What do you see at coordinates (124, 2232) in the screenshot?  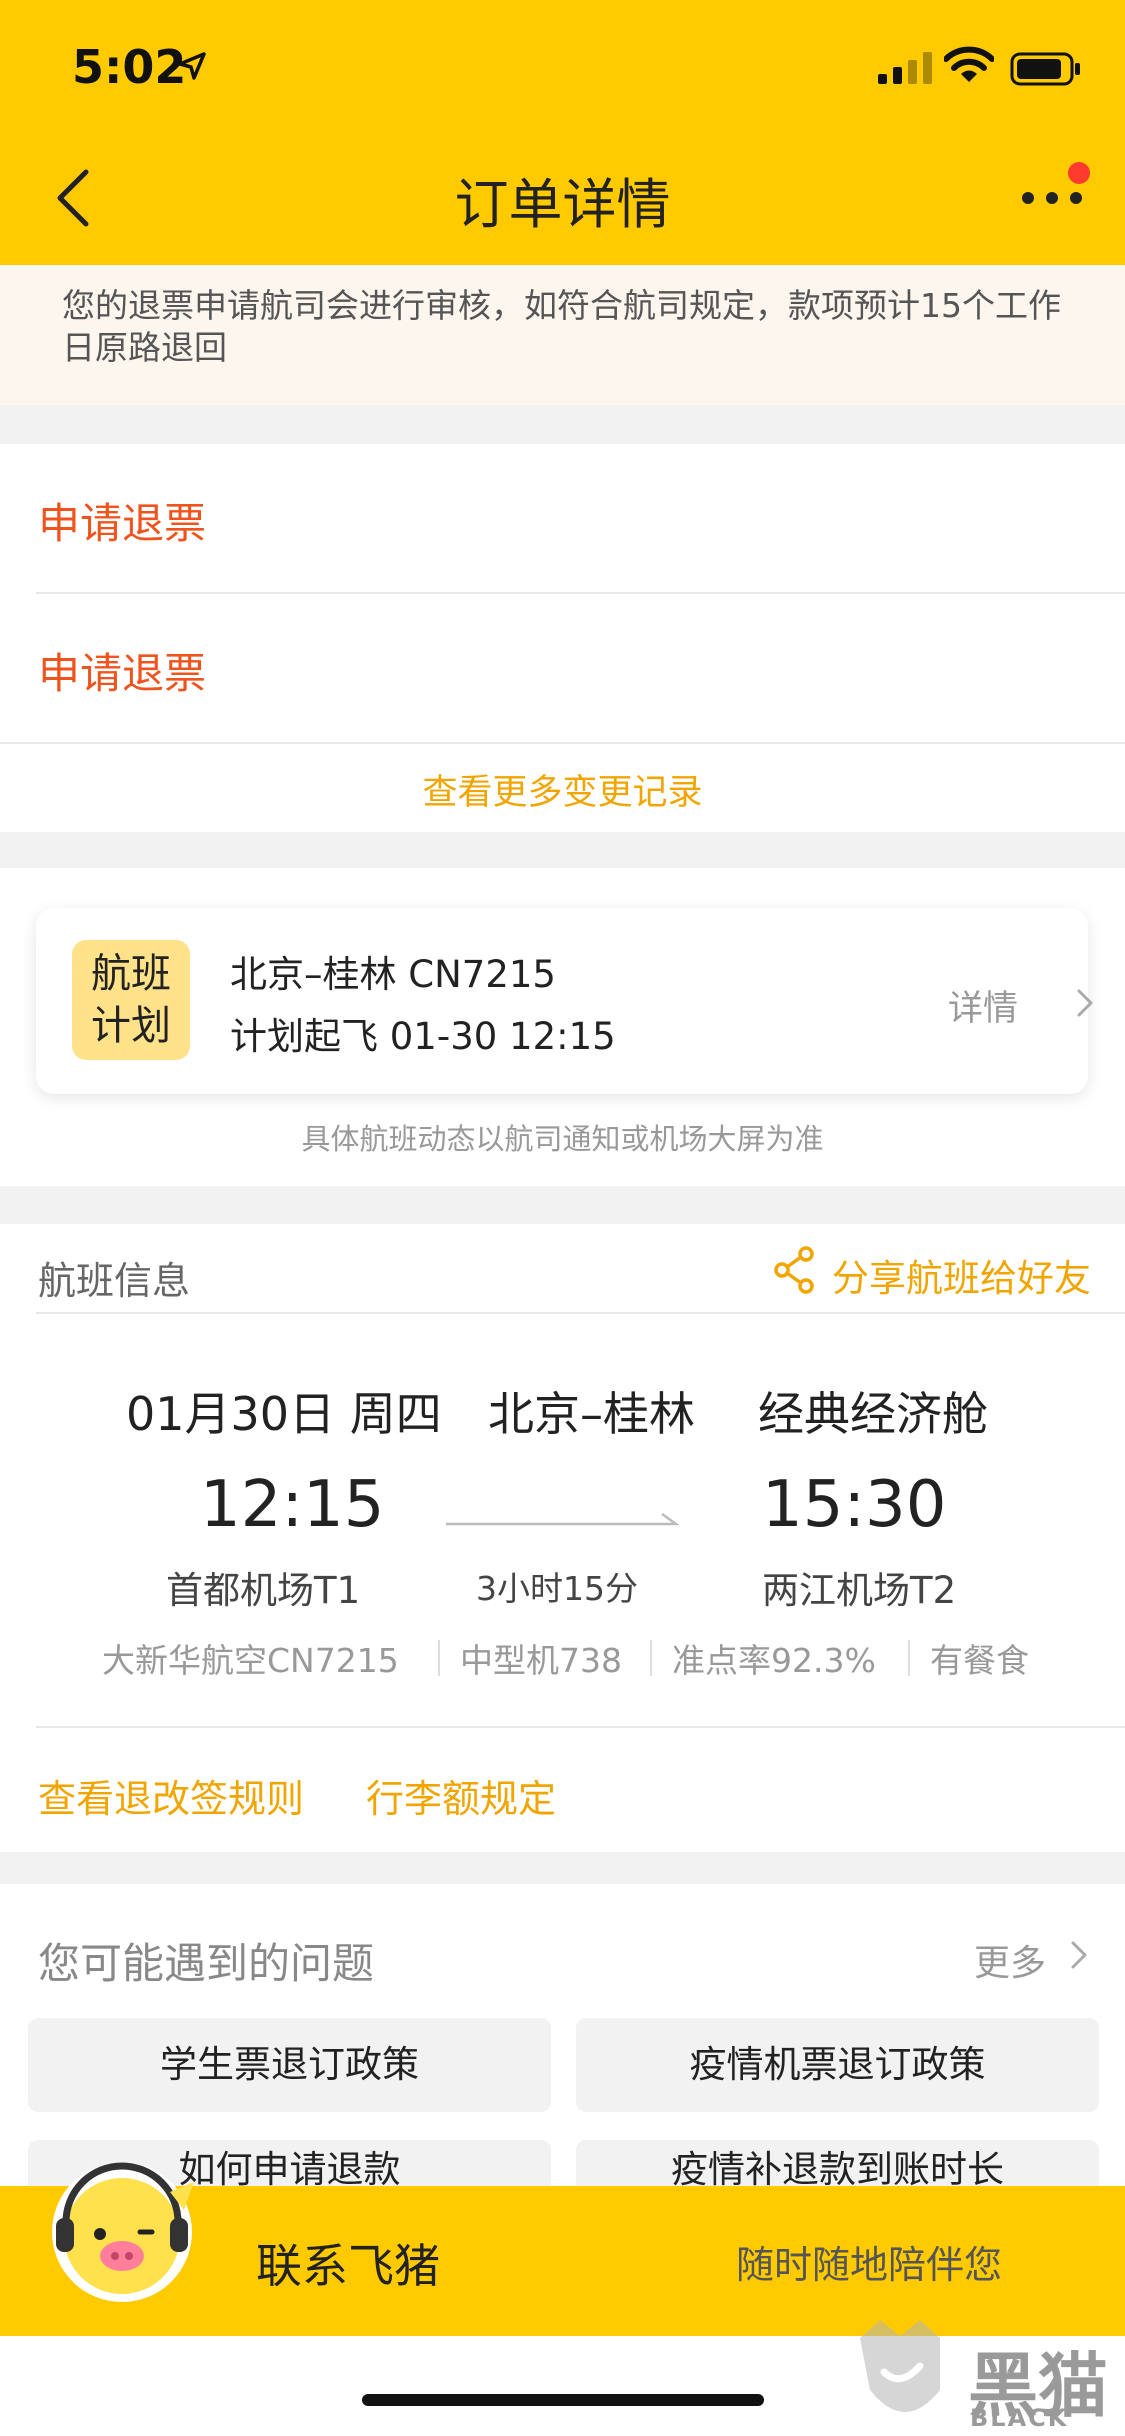 I see `fliggy-mascot-icon` at bounding box center [124, 2232].